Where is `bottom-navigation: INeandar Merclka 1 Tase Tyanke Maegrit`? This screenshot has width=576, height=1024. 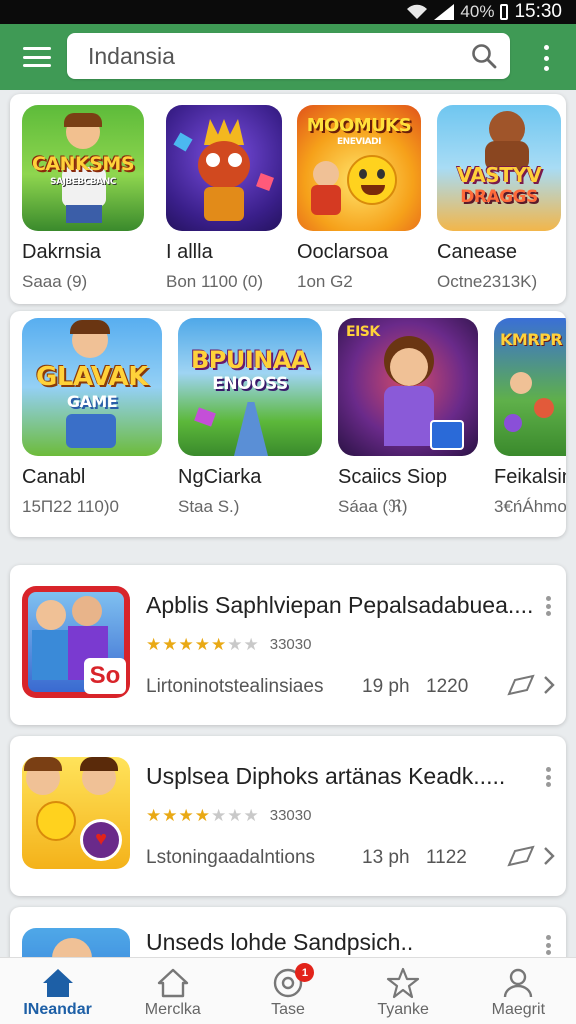 bottom-navigation: INeandar Merclka 1 Tase Tyanke Maegrit is located at coordinates (288, 990).